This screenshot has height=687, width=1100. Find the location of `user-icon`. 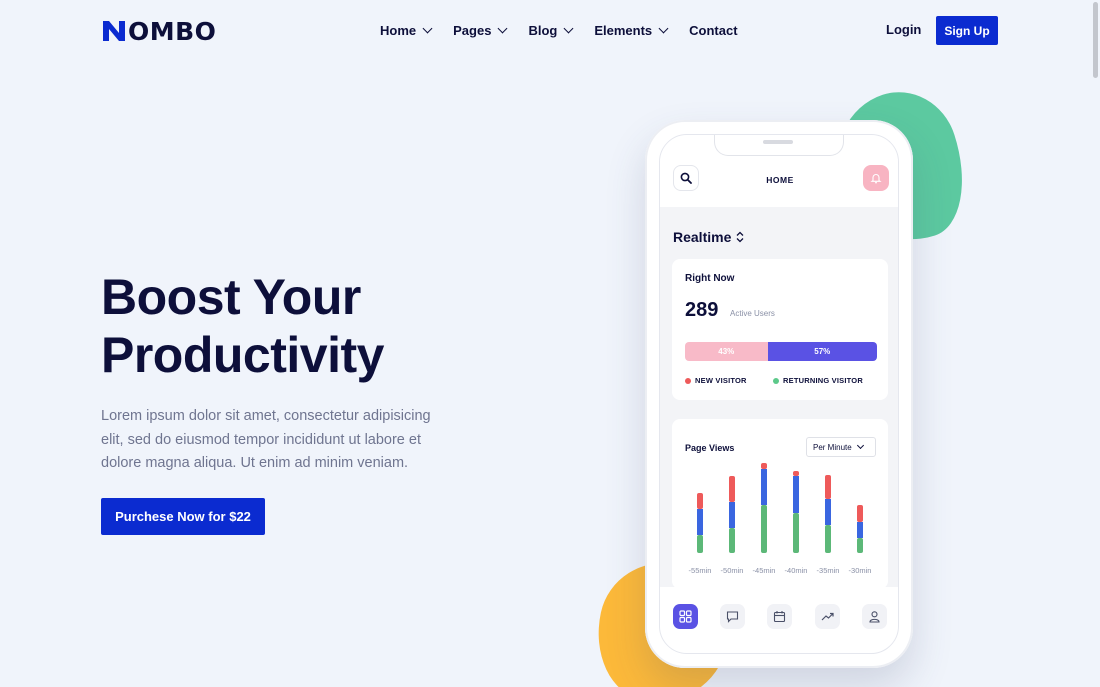

user-icon is located at coordinates (874, 617).